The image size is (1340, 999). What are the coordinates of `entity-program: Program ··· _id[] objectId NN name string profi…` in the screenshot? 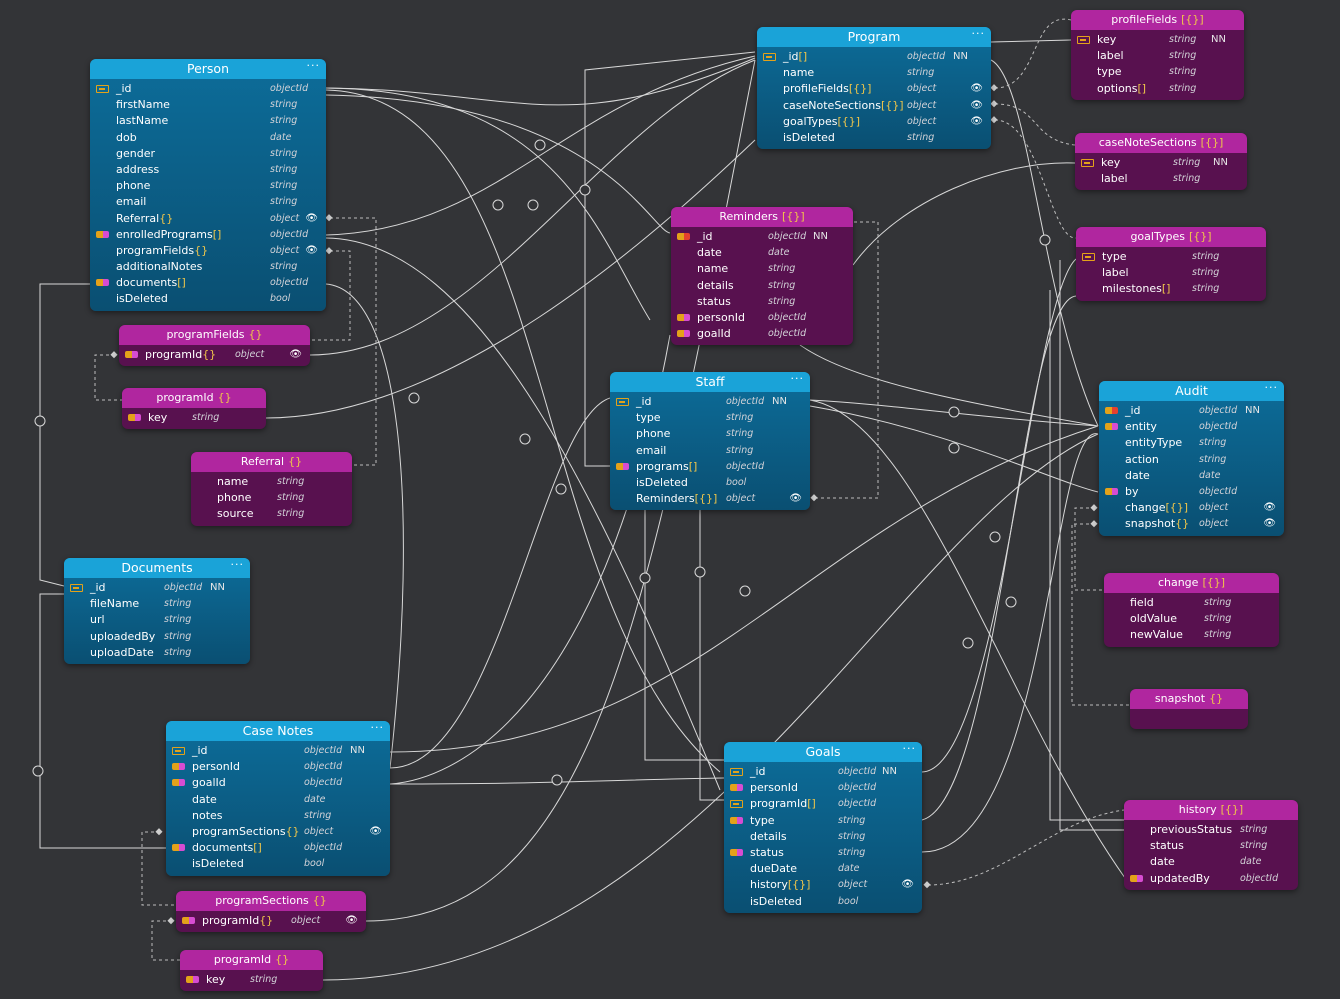 It's located at (874, 88).